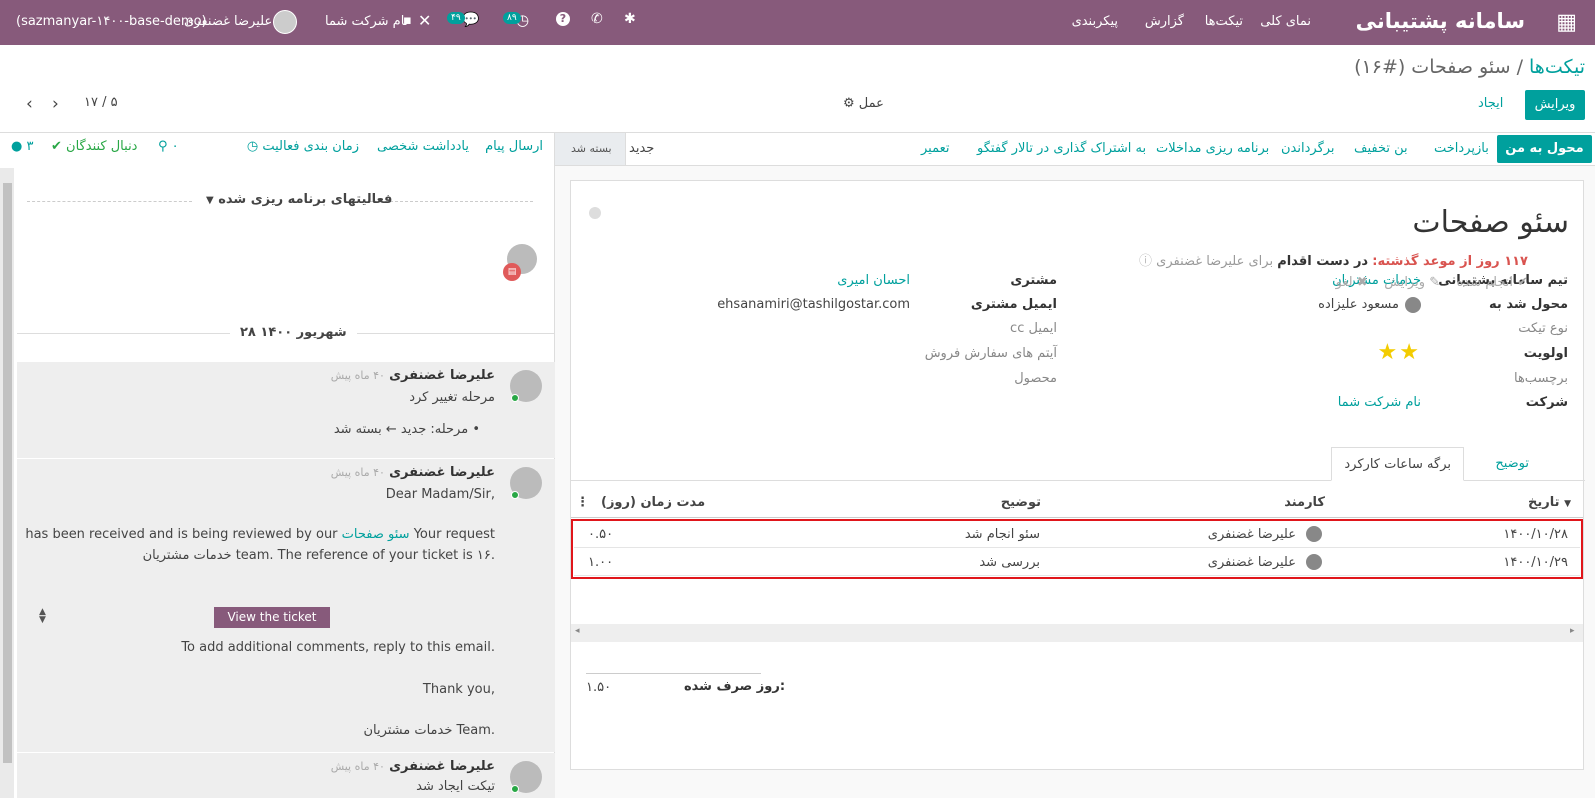 The height and width of the screenshot is (798, 1595). What do you see at coordinates (1490, 222) in the screenshot?
I see `ticket-title: سئو صفحات` at bounding box center [1490, 222].